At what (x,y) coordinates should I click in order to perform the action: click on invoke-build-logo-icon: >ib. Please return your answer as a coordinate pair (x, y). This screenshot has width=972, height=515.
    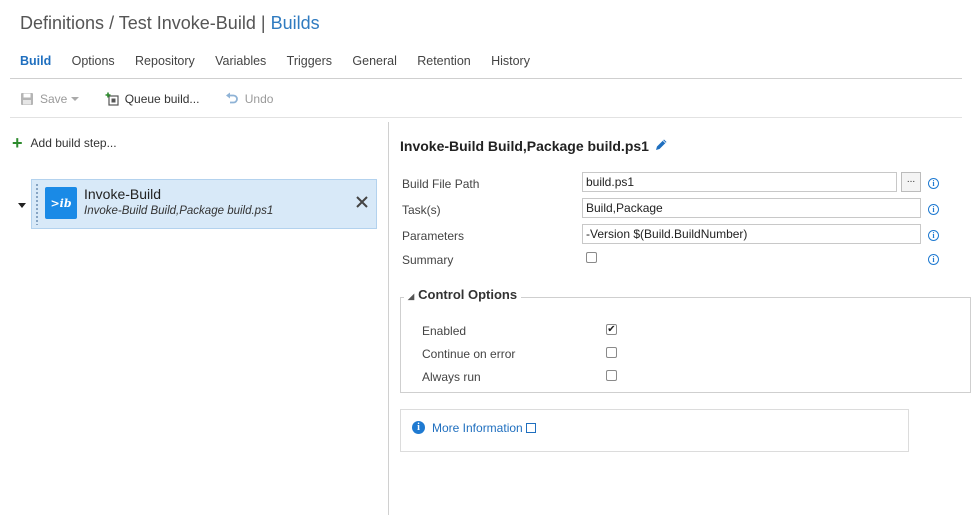
    Looking at the image, I should click on (61, 203).